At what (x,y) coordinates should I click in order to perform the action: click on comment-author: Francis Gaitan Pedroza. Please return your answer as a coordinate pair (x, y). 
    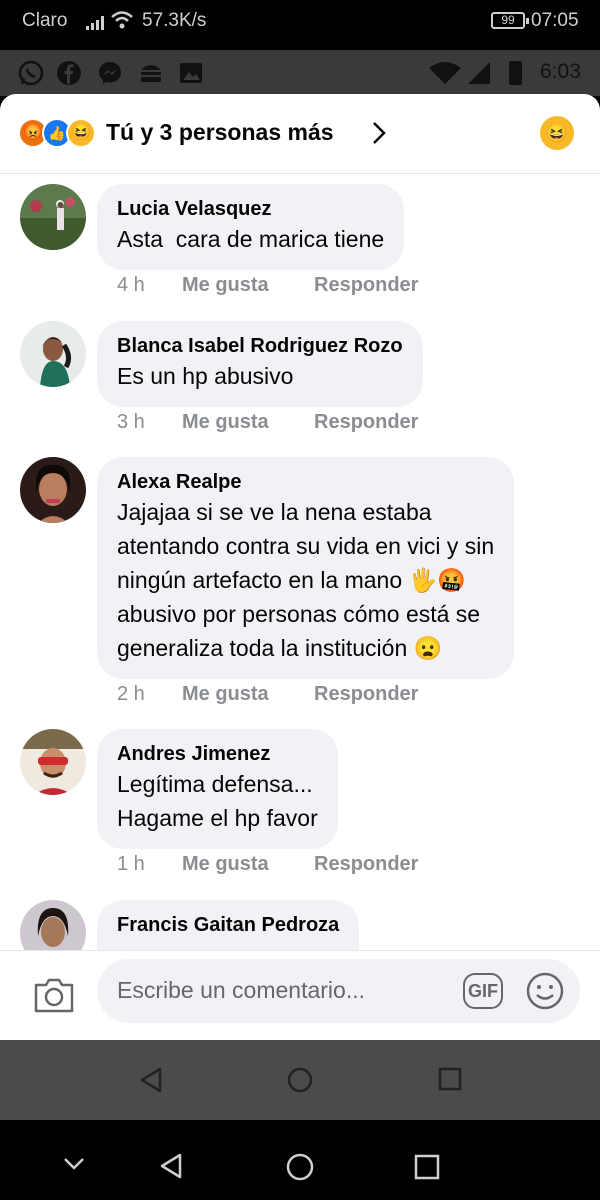
    Looking at the image, I should click on (228, 925).